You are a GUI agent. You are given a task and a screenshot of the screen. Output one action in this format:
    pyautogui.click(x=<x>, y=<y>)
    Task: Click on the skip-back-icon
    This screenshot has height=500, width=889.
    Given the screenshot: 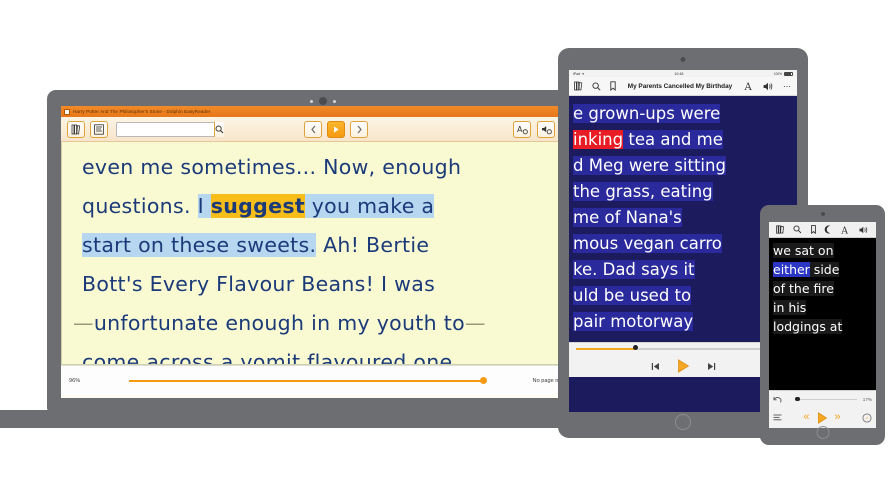 What is the action you would take?
    pyautogui.click(x=655, y=366)
    